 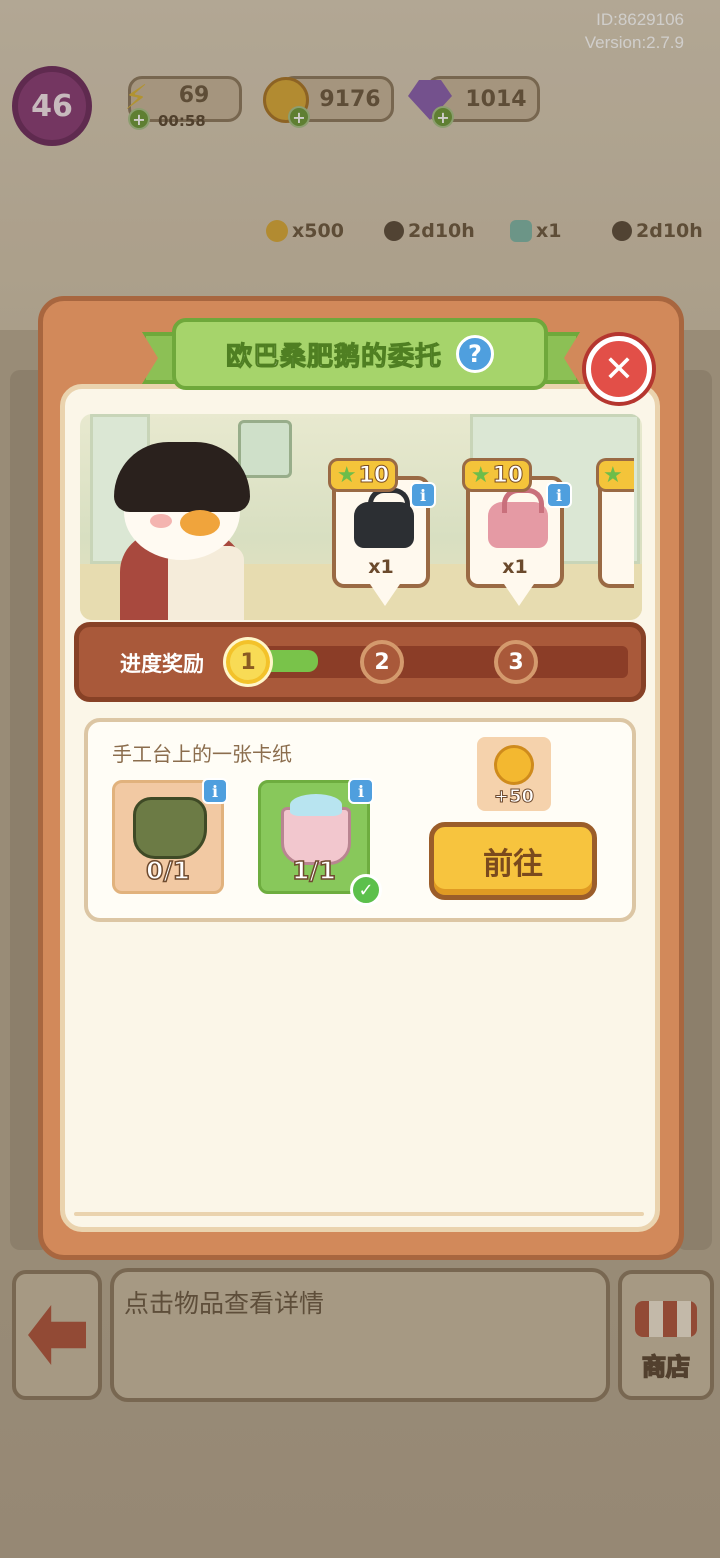 I want to click on reward-star-tag-2: ★ 10, so click(x=497, y=475).